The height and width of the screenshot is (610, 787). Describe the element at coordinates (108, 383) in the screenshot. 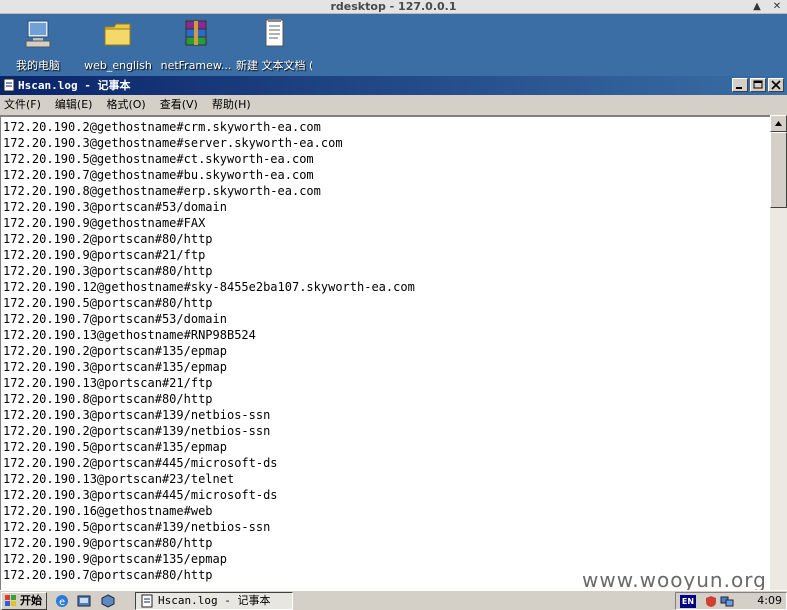

I see `text-line: 172.20.190.13@portscan#21/ftp` at that location.